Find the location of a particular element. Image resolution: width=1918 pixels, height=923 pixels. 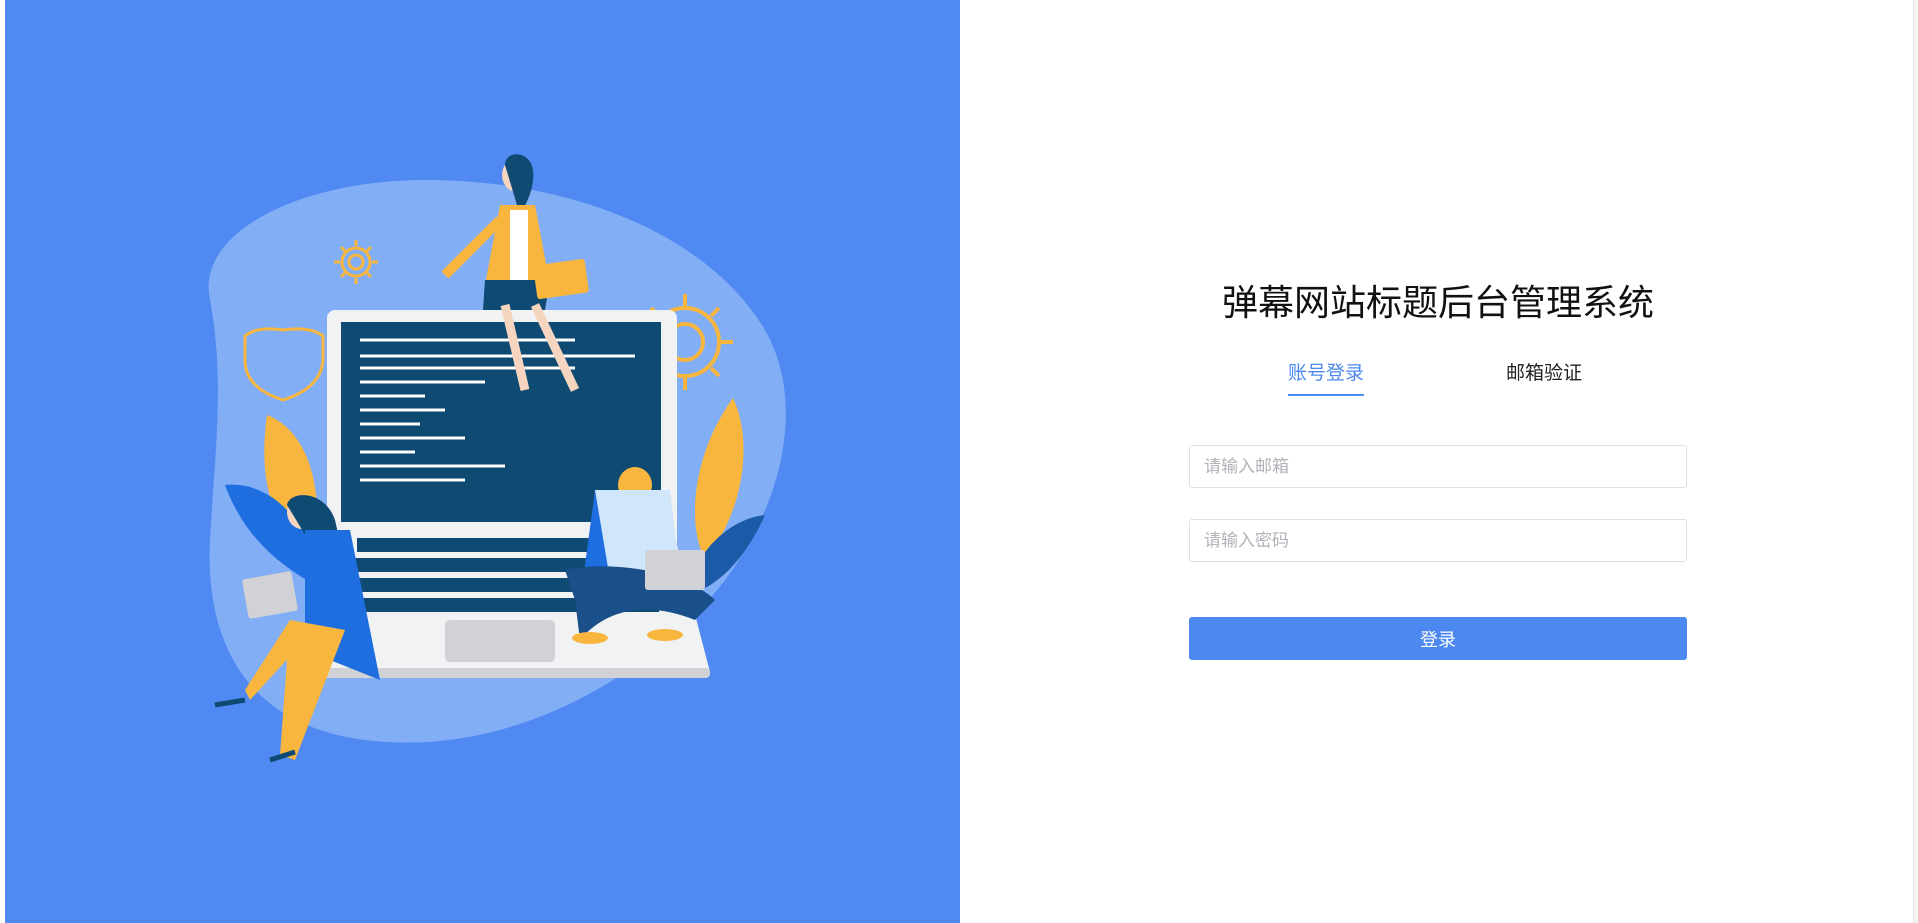

email-input is located at coordinates (1438, 466).